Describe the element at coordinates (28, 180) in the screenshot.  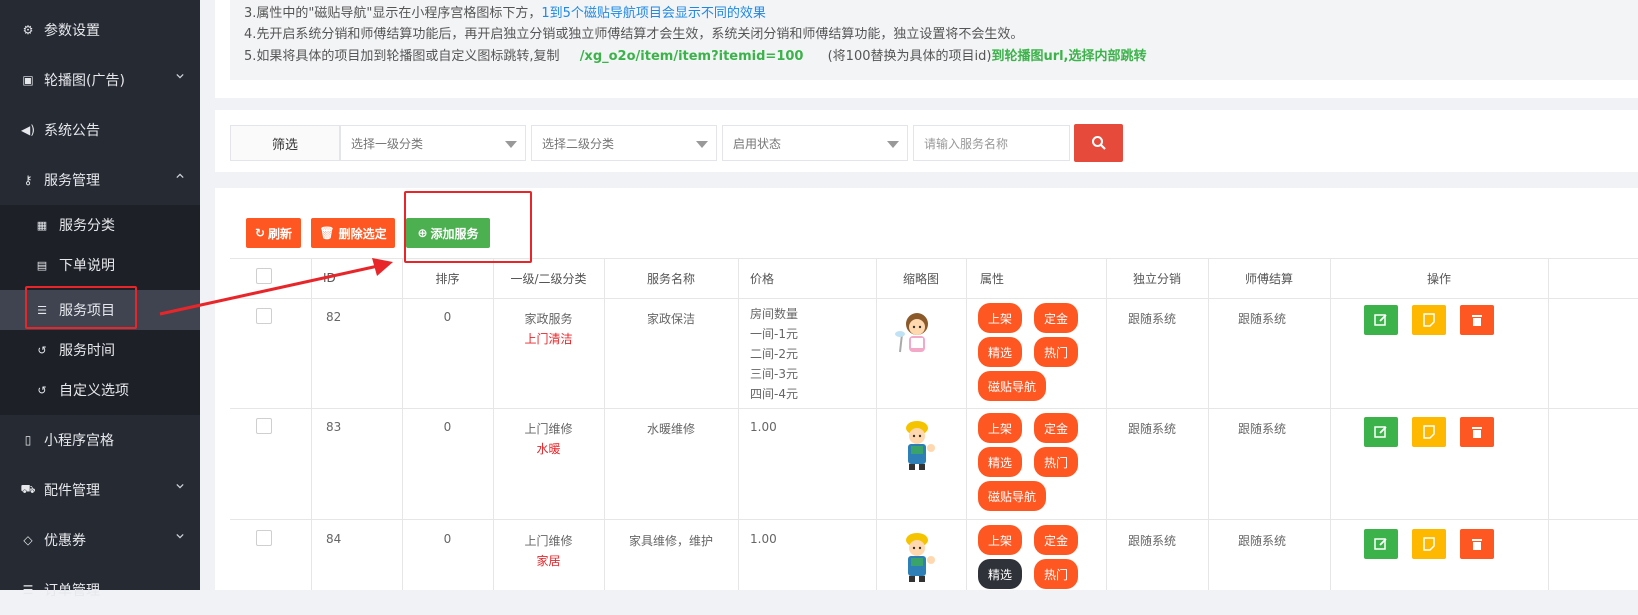
I see `key-icon: ⚷` at that location.